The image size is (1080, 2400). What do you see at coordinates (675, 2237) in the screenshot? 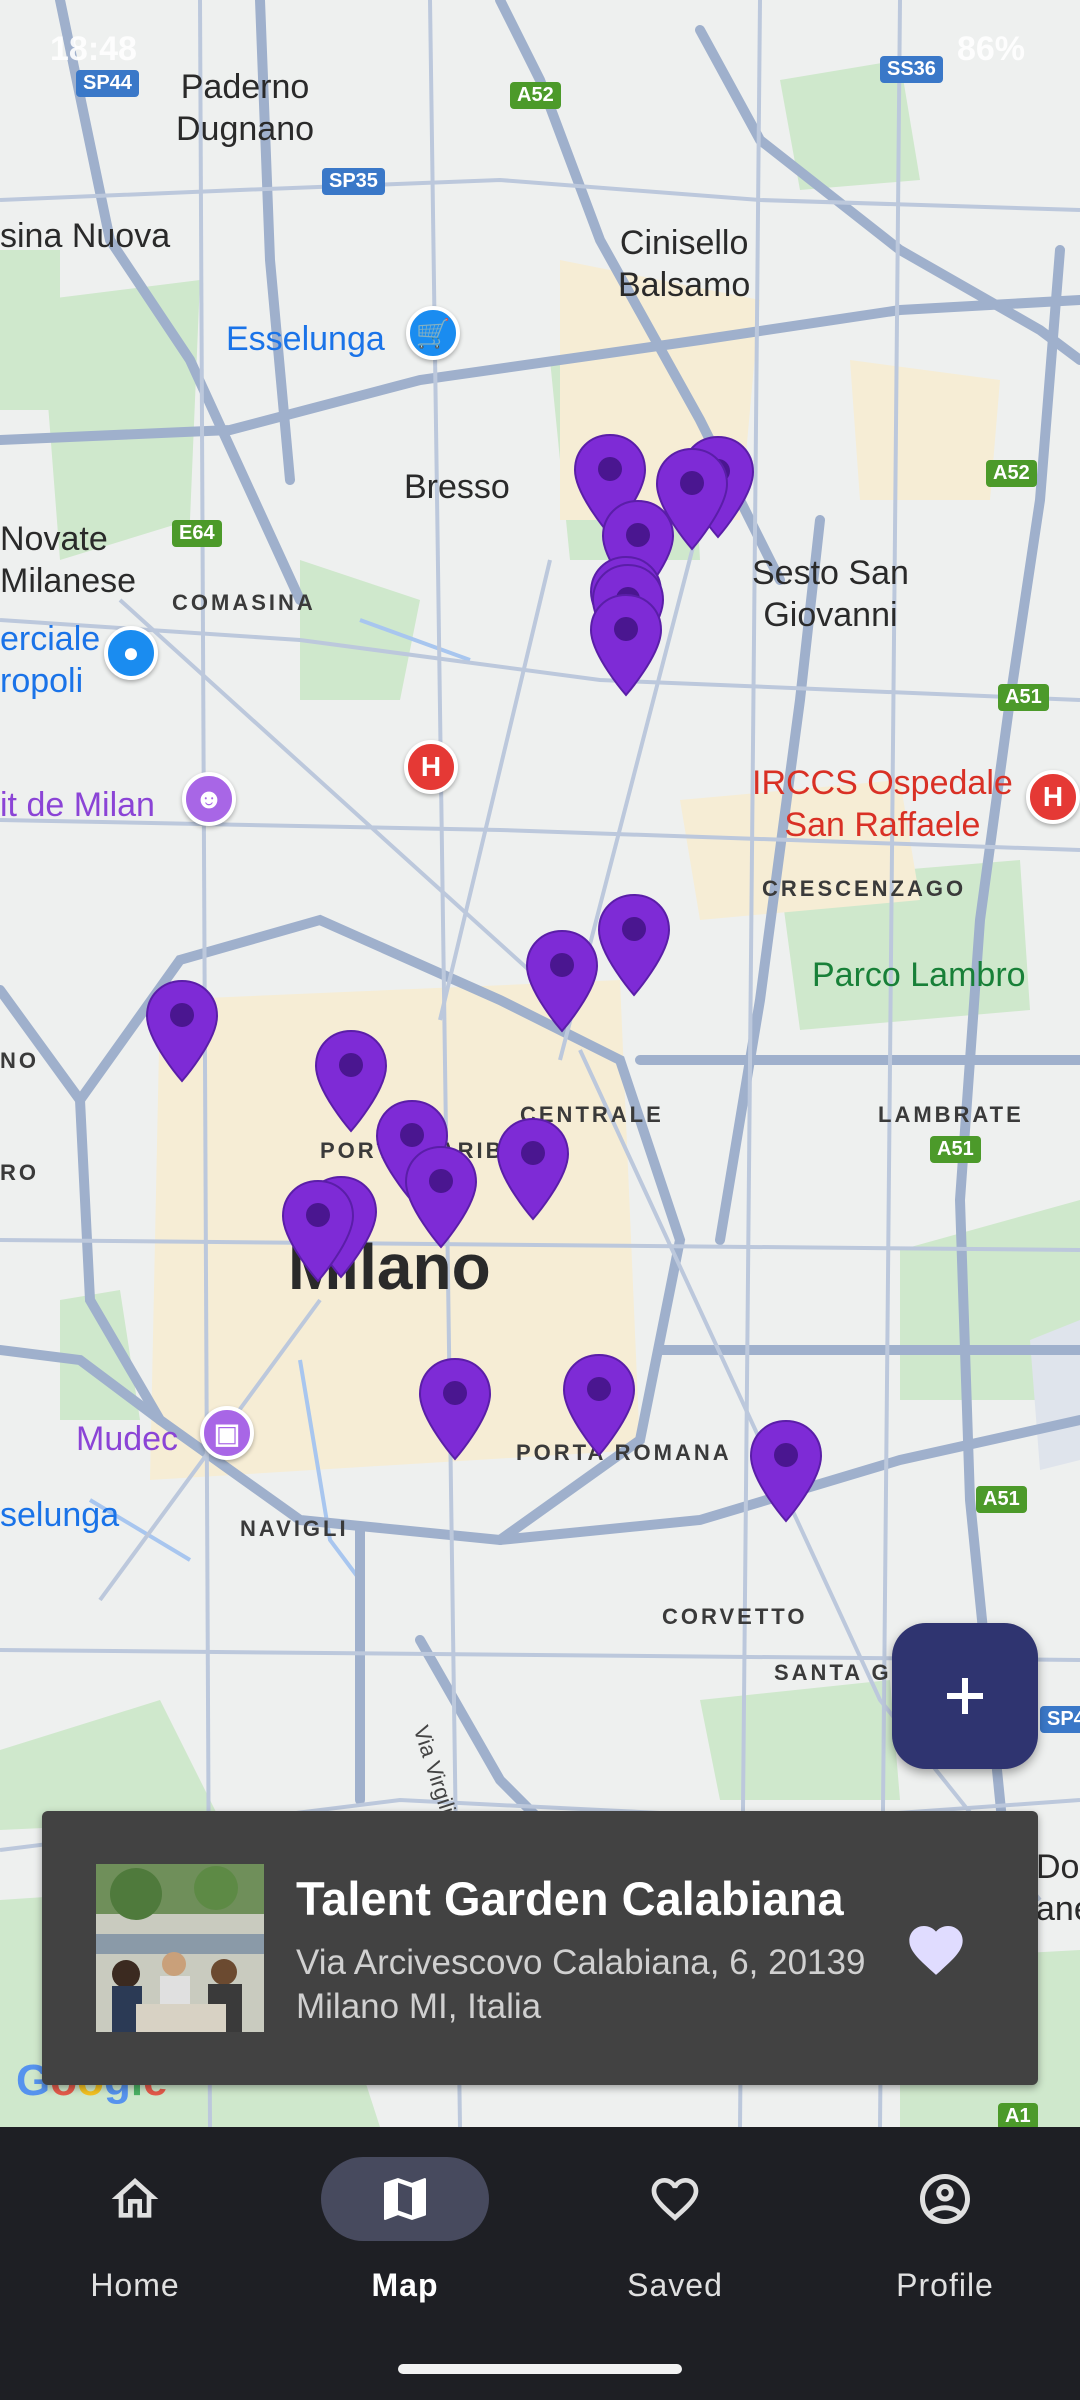
I see `nav-item-saved: Saved` at bounding box center [675, 2237].